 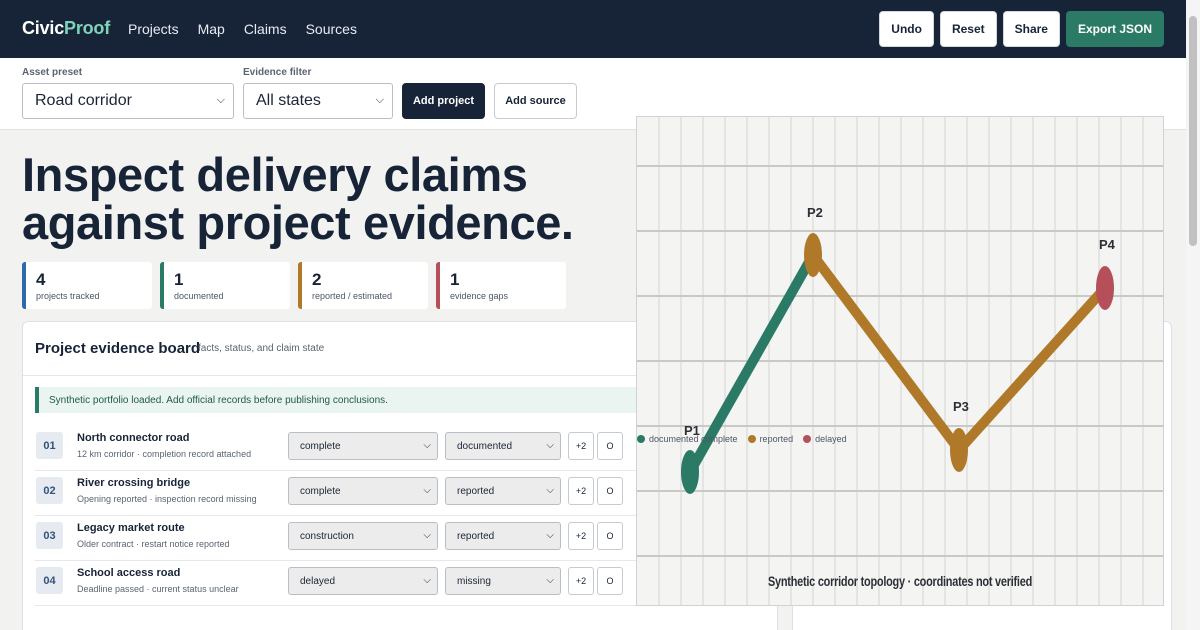 What do you see at coordinates (443, 101) in the screenshot?
I see `add-project-button: Add project` at bounding box center [443, 101].